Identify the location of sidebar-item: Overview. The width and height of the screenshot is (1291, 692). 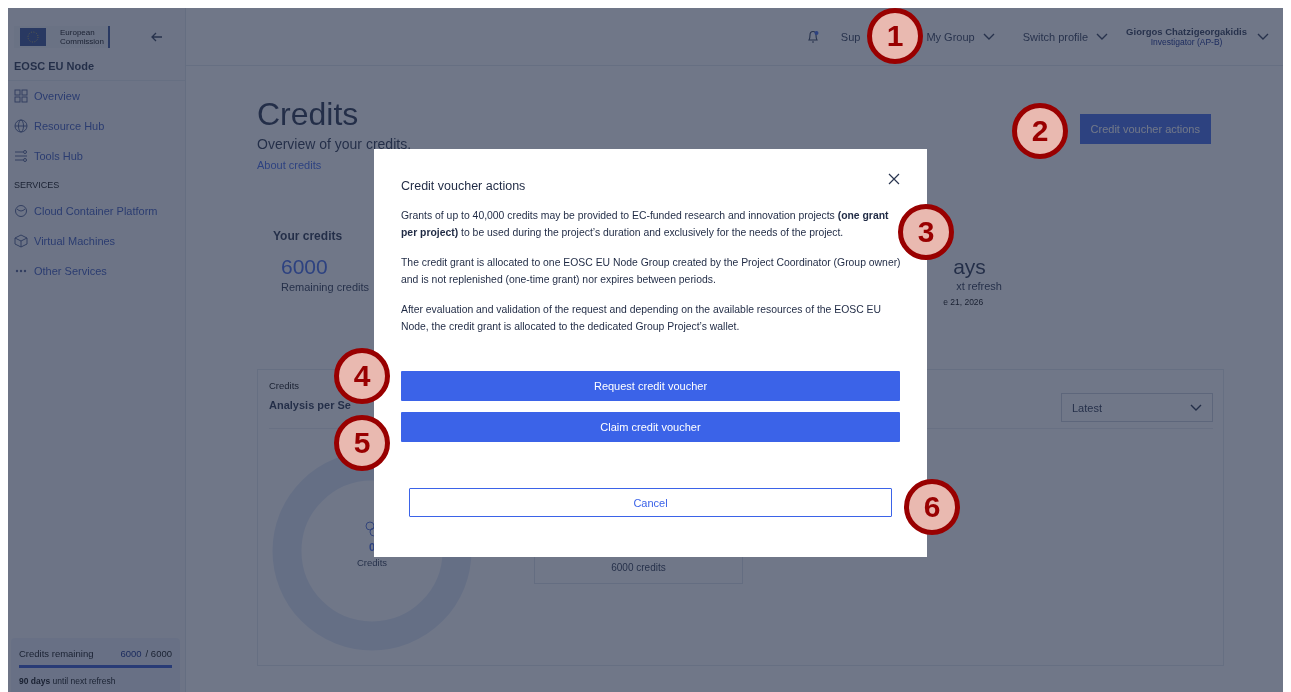
(96, 96).